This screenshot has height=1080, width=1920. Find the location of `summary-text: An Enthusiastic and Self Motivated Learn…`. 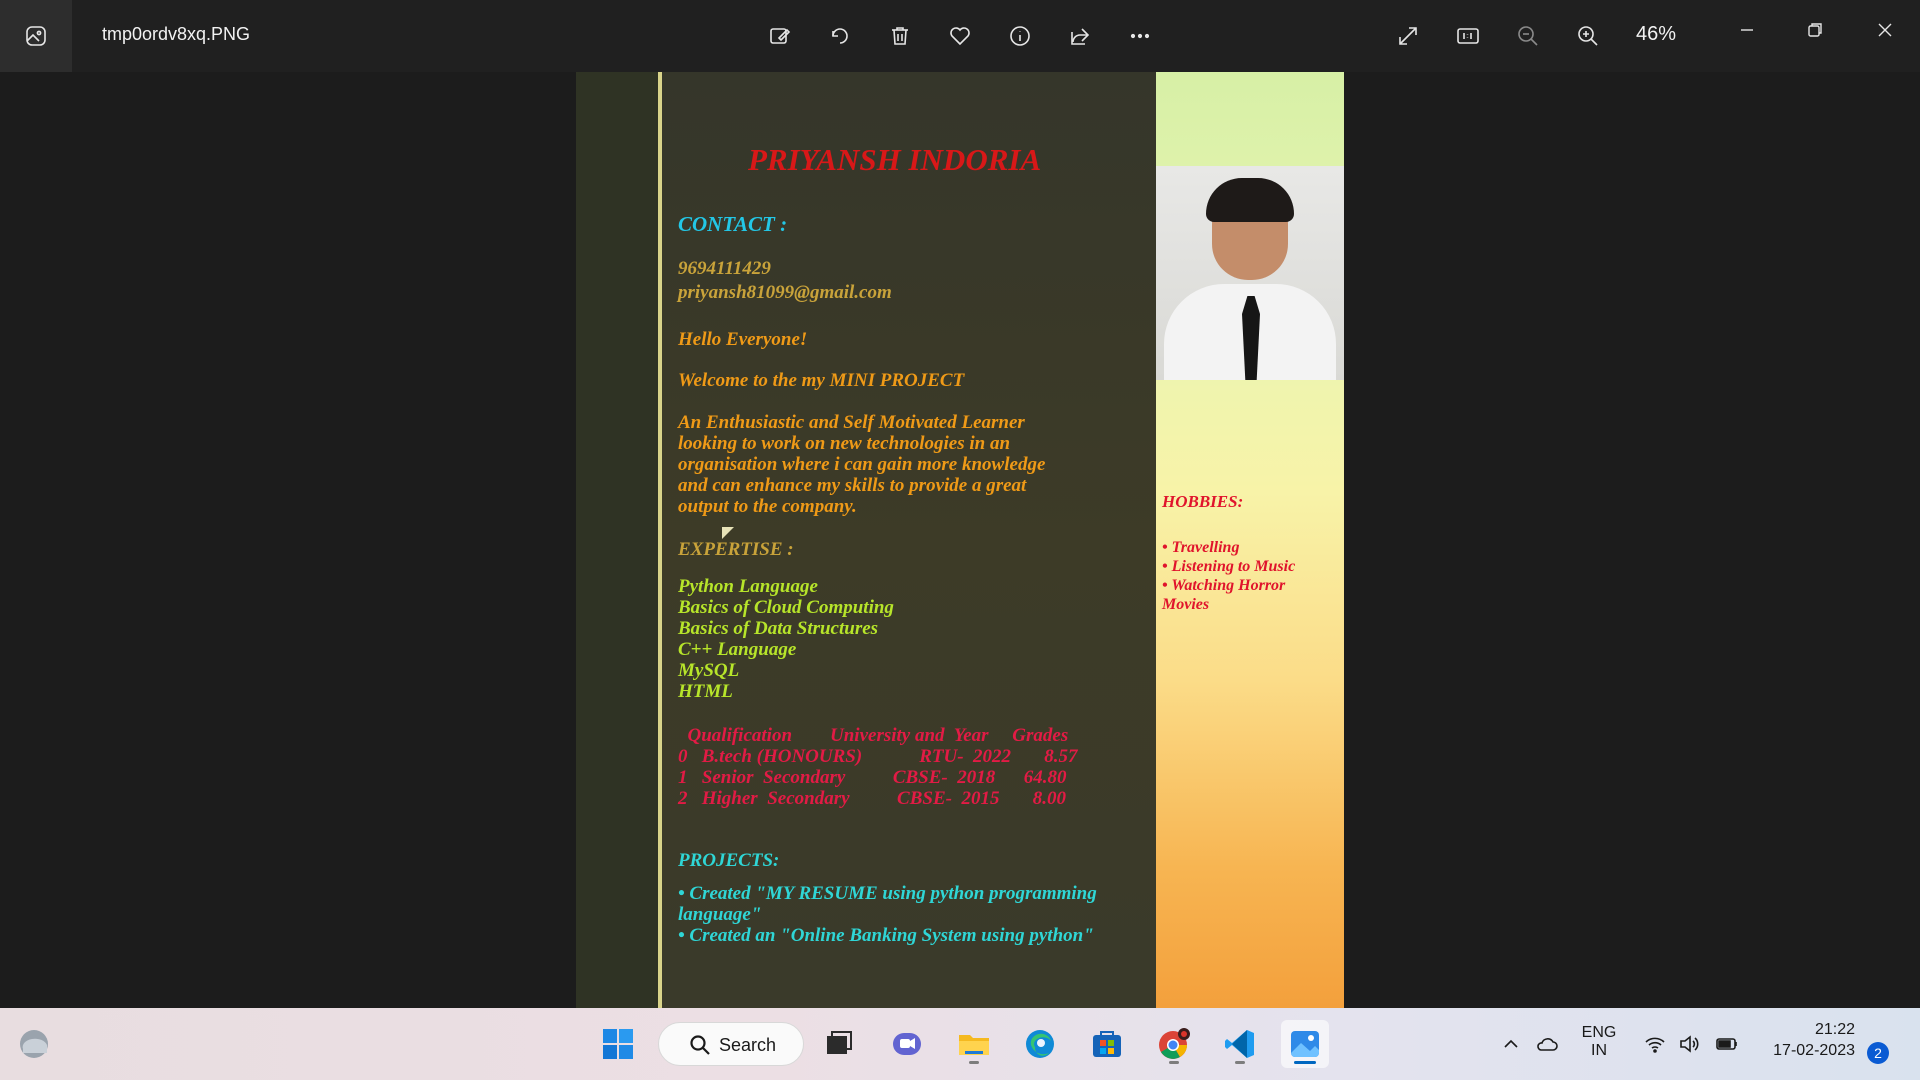

summary-text: An Enthusiastic and Self Motivated Learn… is located at coordinates (862, 464).